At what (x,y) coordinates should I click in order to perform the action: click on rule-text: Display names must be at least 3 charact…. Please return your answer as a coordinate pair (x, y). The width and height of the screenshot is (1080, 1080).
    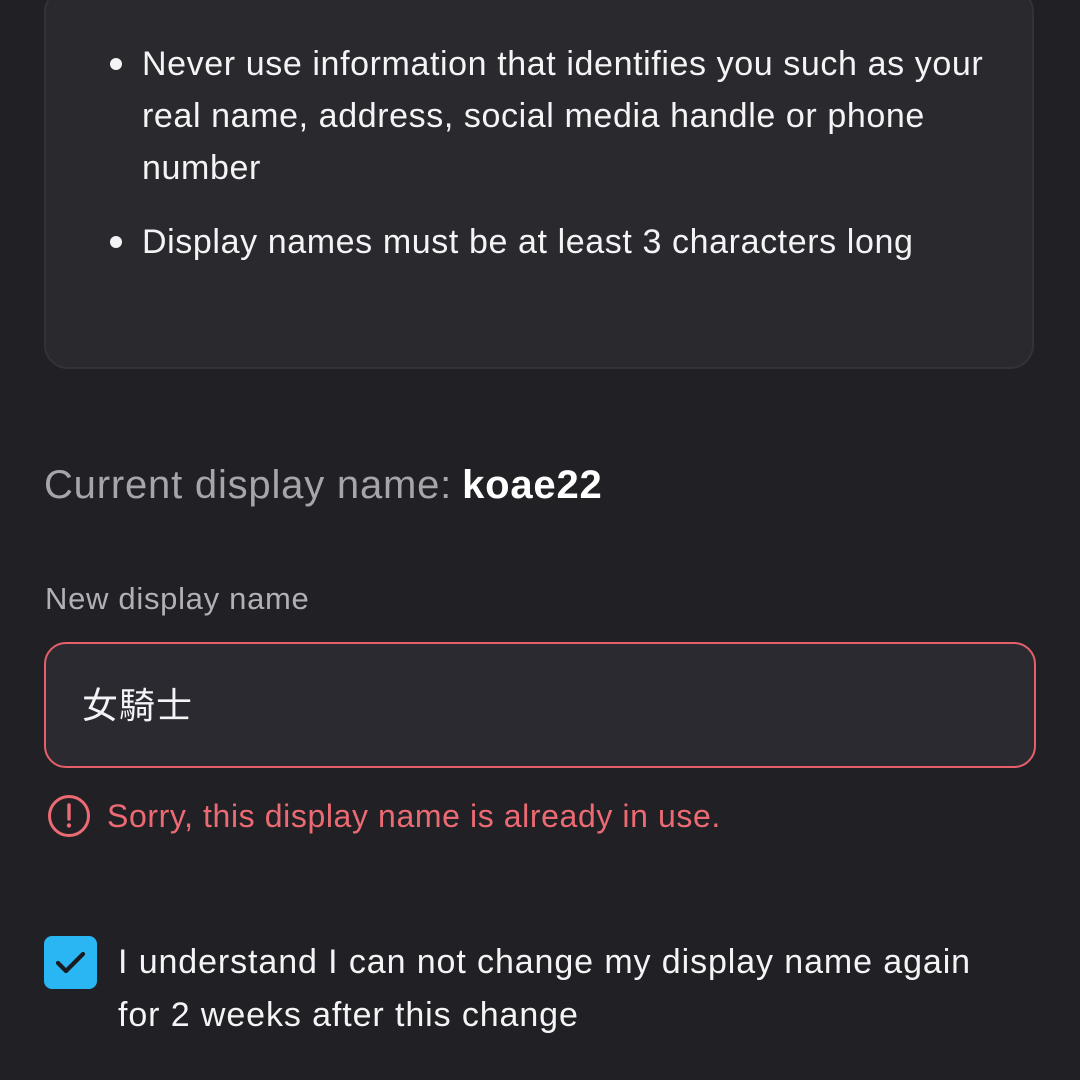
    Looking at the image, I should click on (528, 242).